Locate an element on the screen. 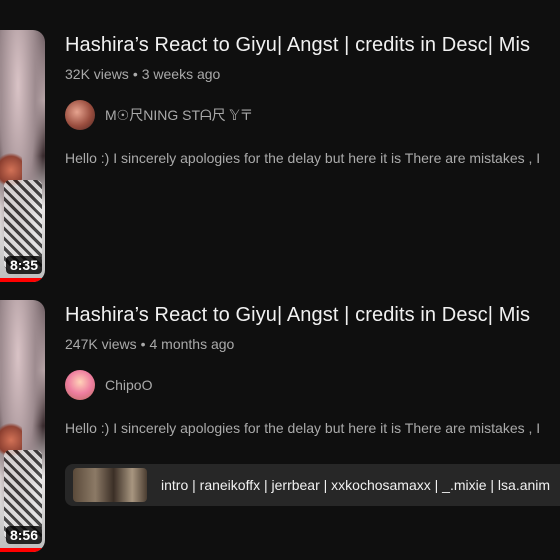 This screenshot has width=560, height=560. video-thumbnail: 8:35 is located at coordinates (22, 156).